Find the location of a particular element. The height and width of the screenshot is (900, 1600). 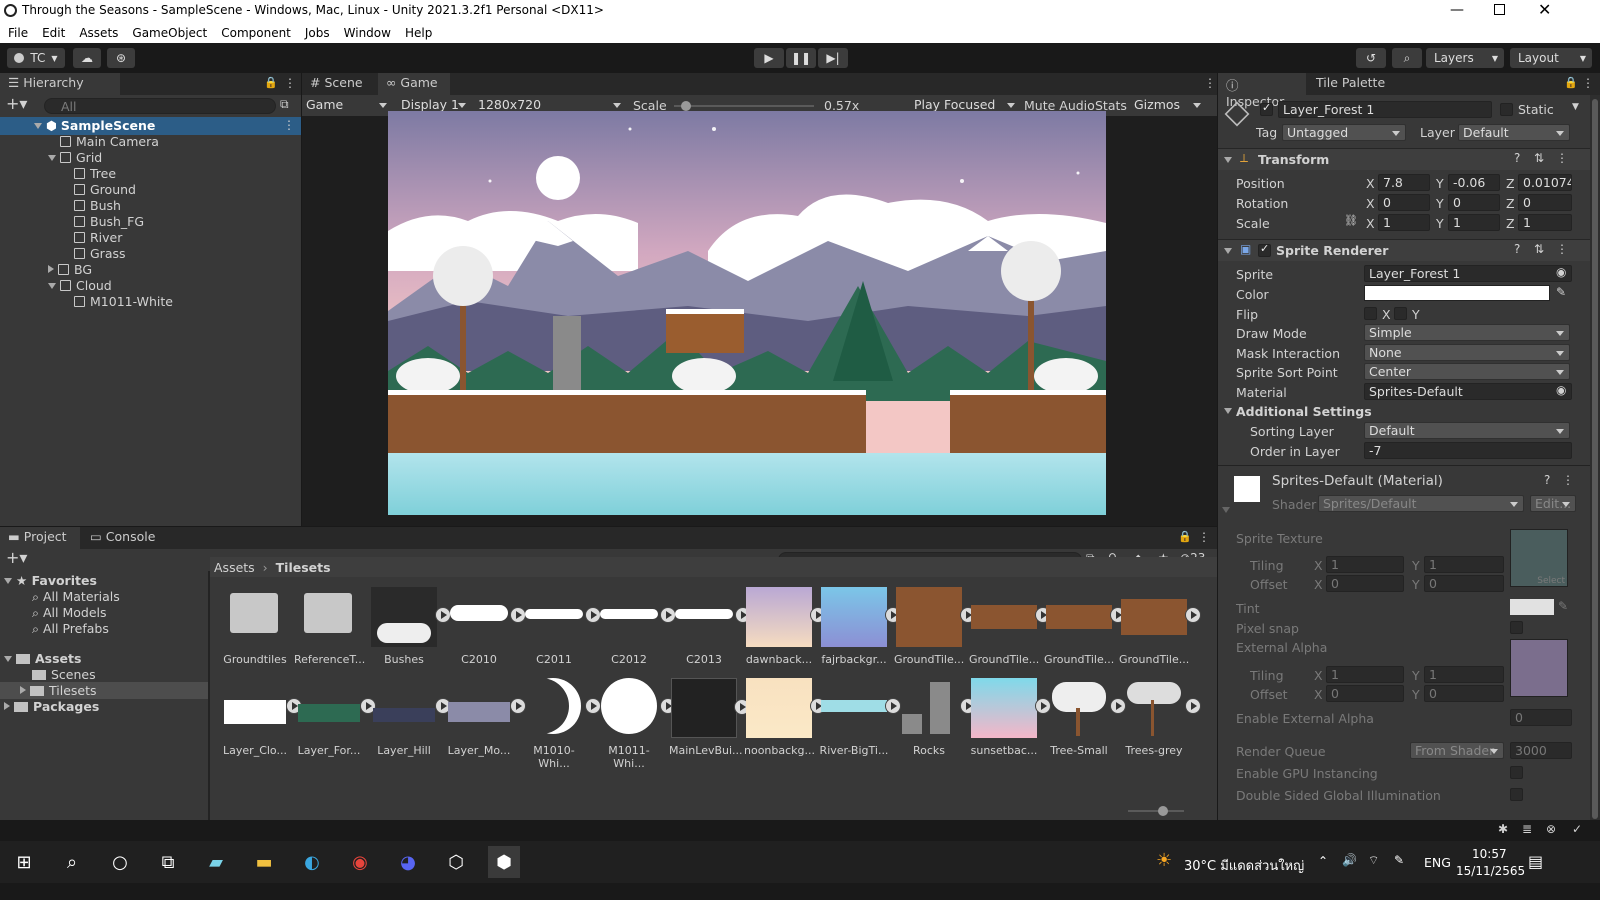

object-picker-icon: ◉ is located at coordinates (1561, 390).